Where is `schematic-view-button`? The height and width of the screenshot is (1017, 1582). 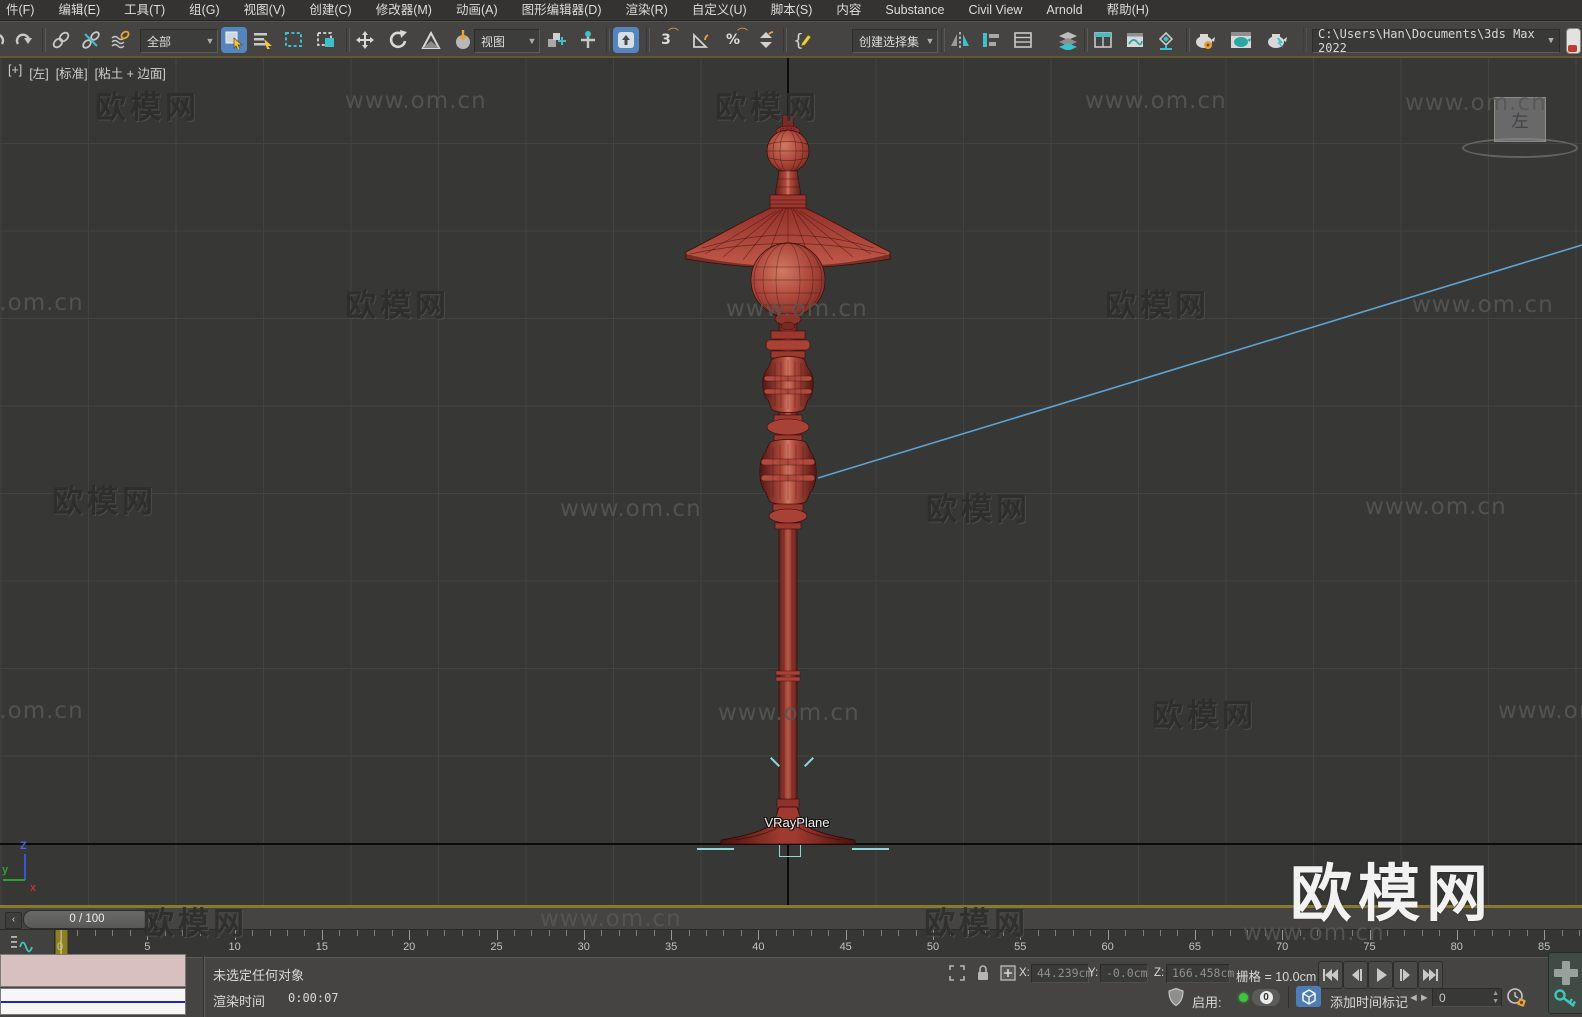
schematic-view-button is located at coordinates (1166, 40).